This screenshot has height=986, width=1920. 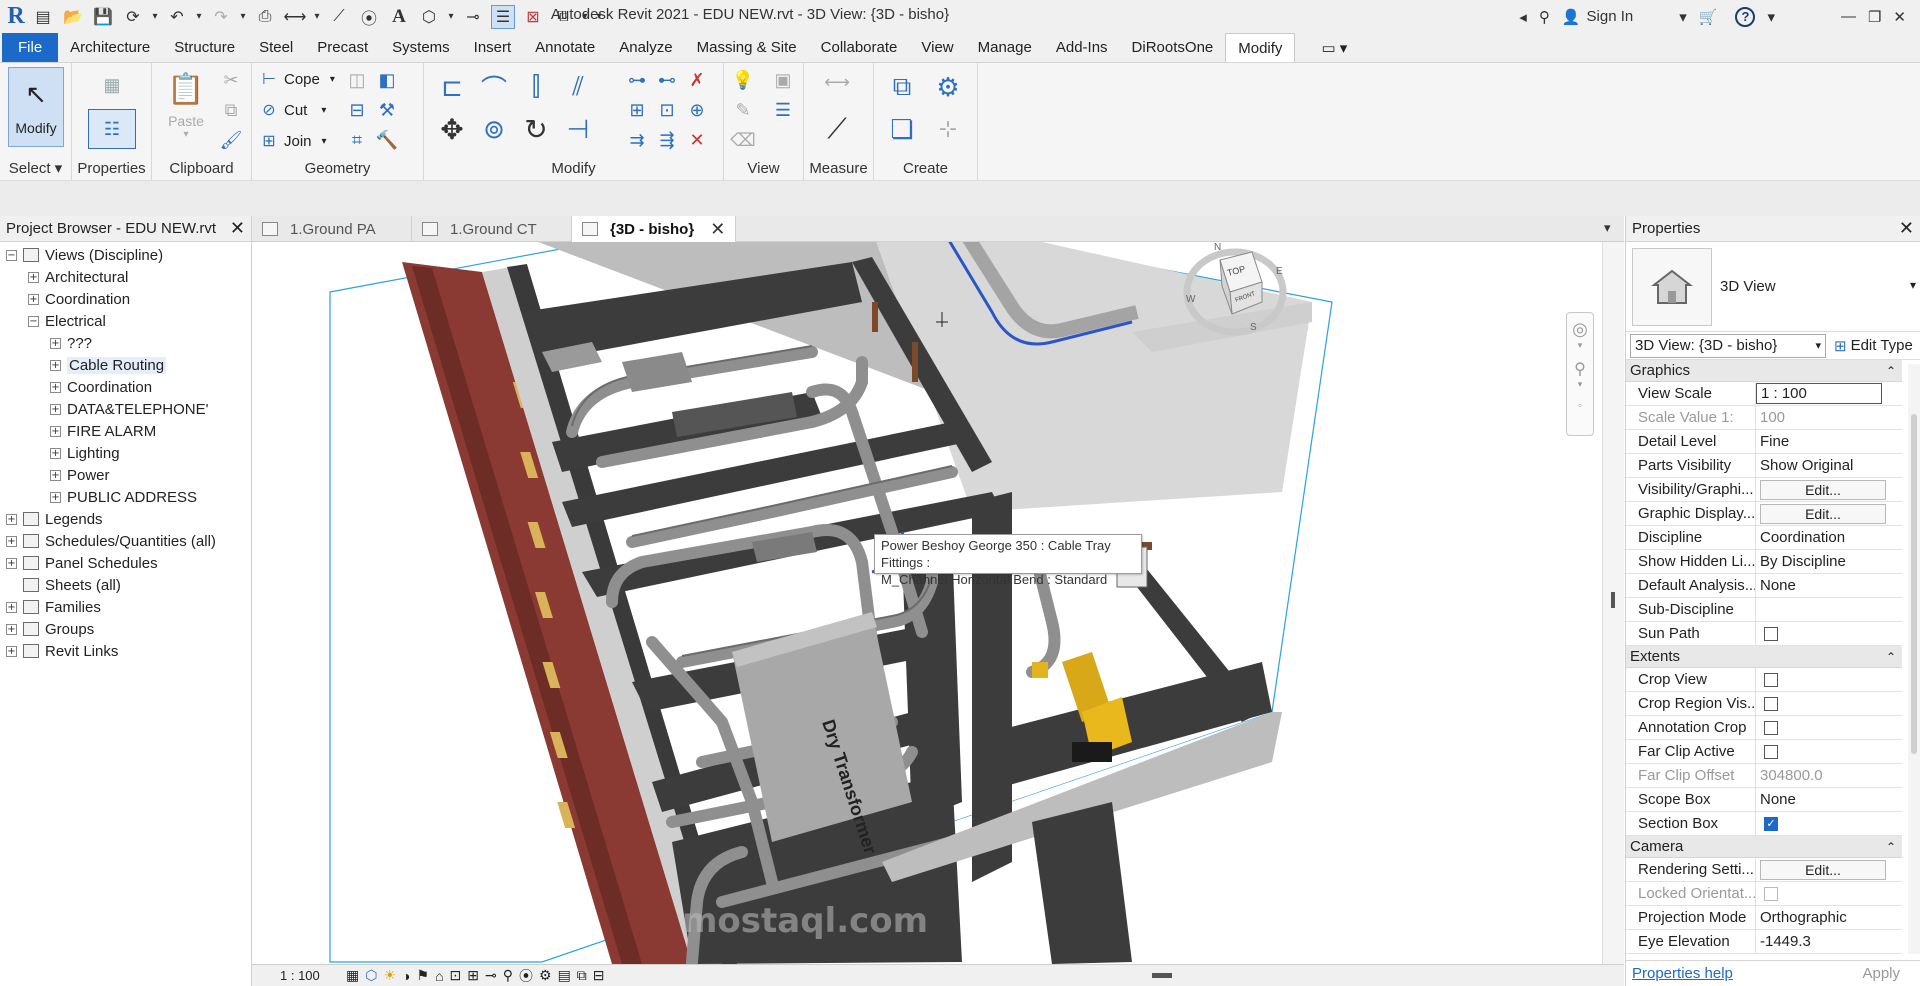 What do you see at coordinates (1771, 823) in the screenshot?
I see `property-checkbox: ✓` at bounding box center [1771, 823].